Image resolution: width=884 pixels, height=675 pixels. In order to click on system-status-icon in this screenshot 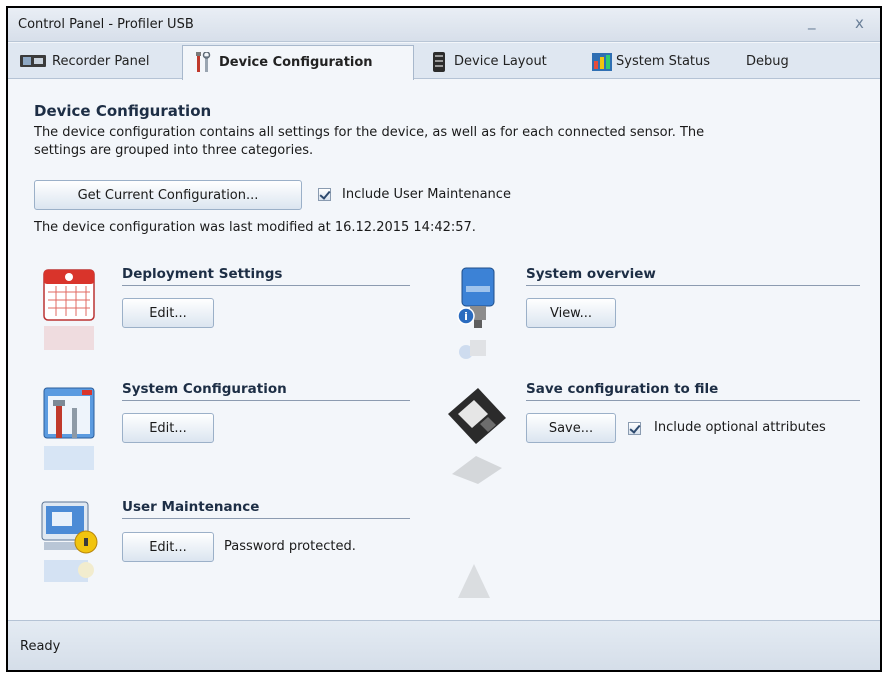, I will do `click(602, 64)`.